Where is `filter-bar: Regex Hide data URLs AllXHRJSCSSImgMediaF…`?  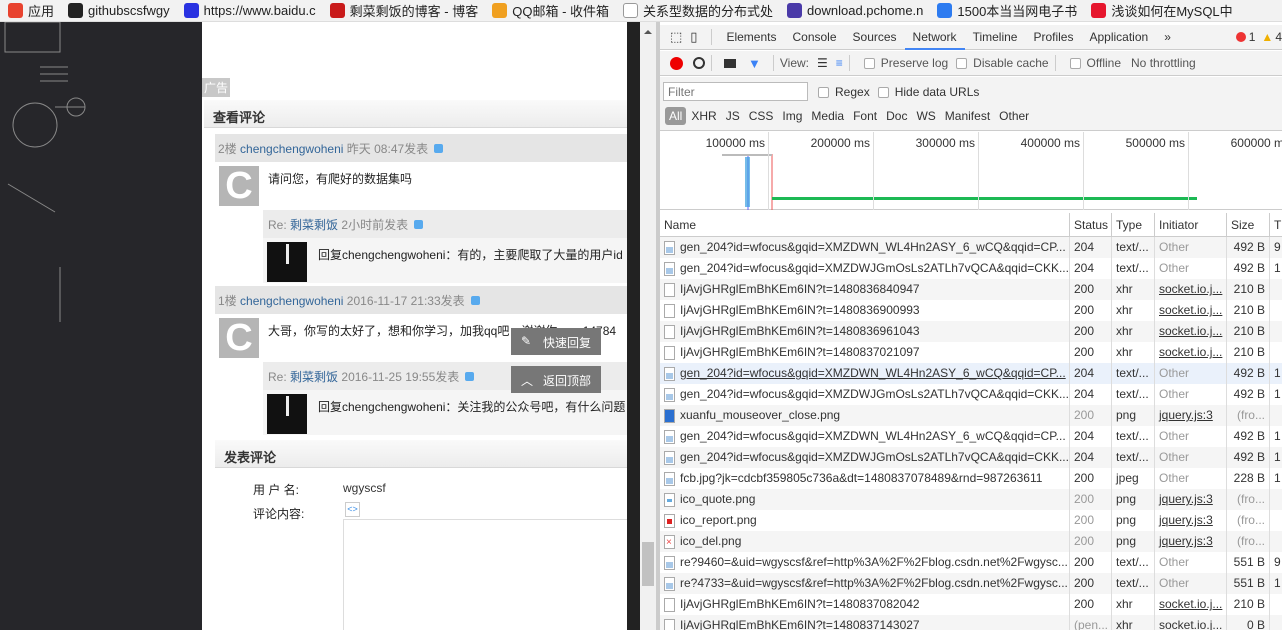 filter-bar: Regex Hide data URLs AllXHRJSCSSImgMediaF… is located at coordinates (971, 104).